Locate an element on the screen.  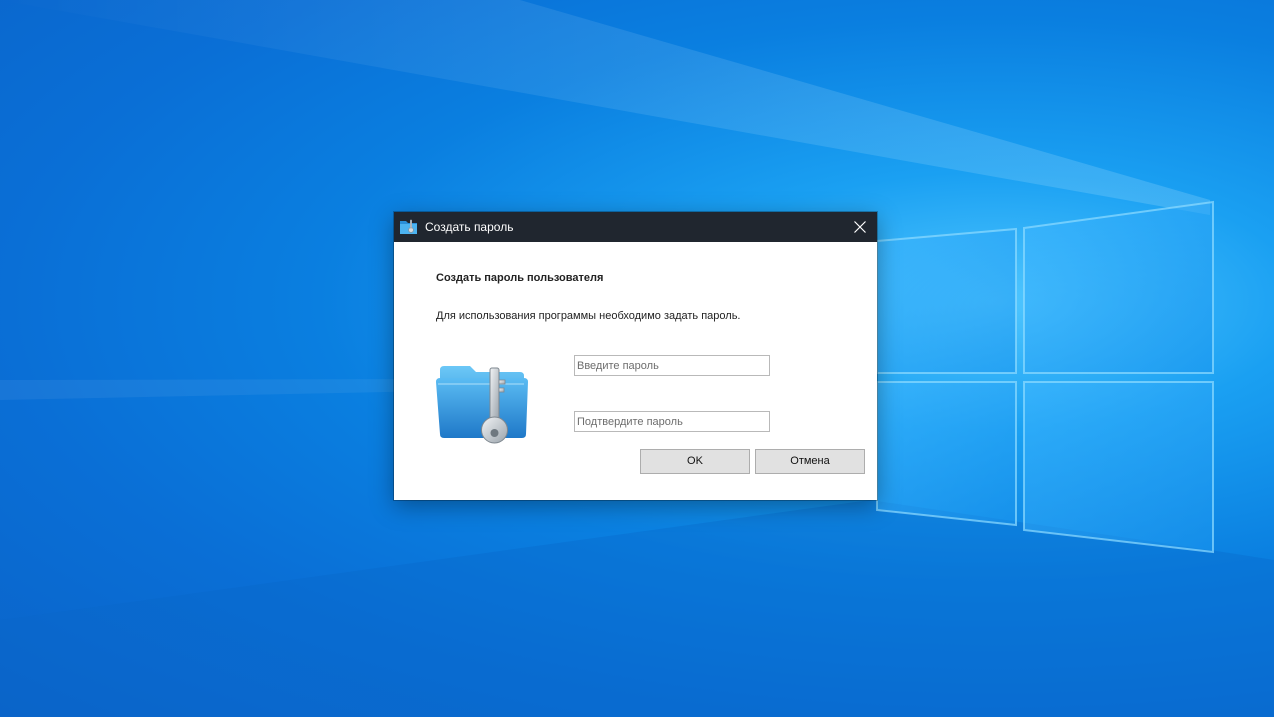
close-icon is located at coordinates (860, 227).